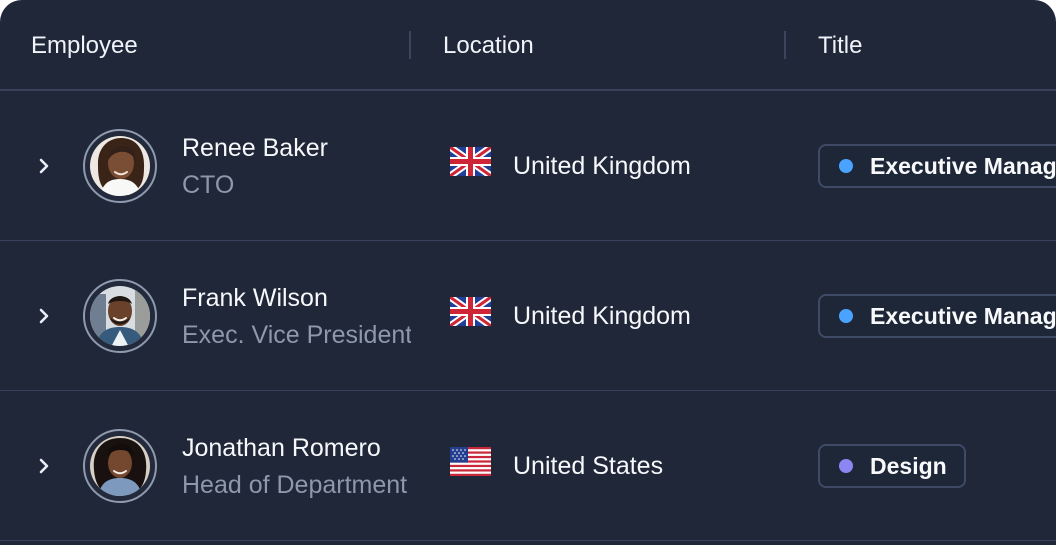 The image size is (1056, 545). Describe the element at coordinates (908, 466) in the screenshot. I see `title-badge-label: Design` at that location.